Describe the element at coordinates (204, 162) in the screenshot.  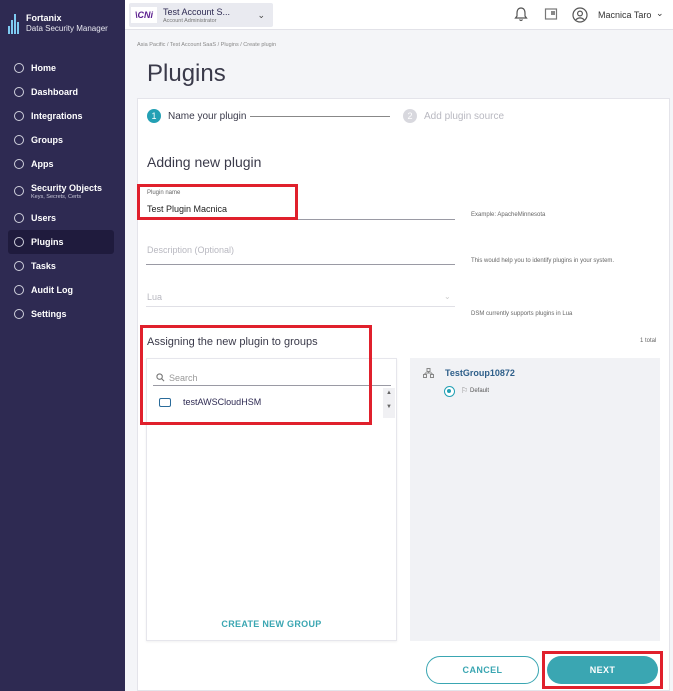
I see `section-title: Adding new plugin` at that location.